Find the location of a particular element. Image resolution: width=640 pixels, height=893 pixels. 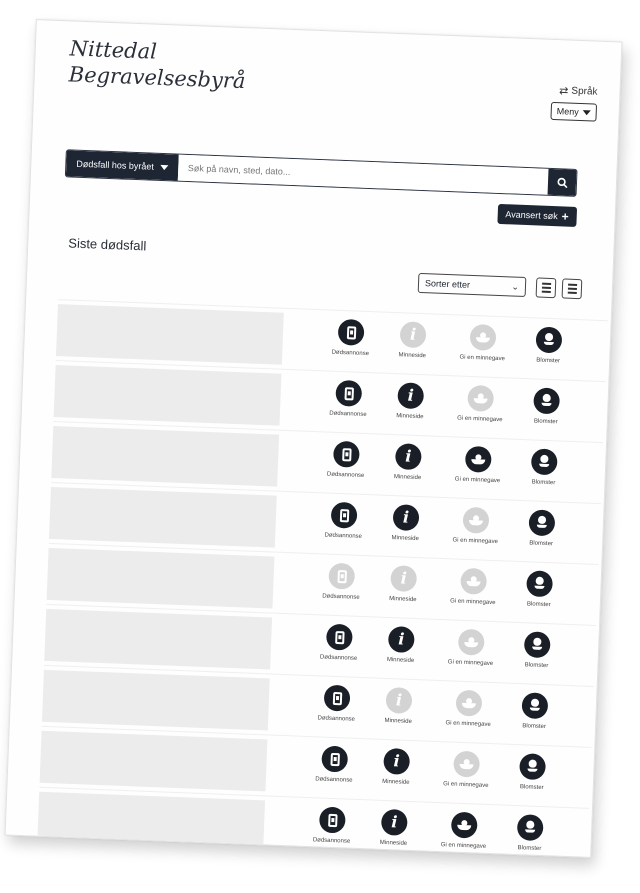

advanced-search-button: Avansert søk + is located at coordinates (537, 215).